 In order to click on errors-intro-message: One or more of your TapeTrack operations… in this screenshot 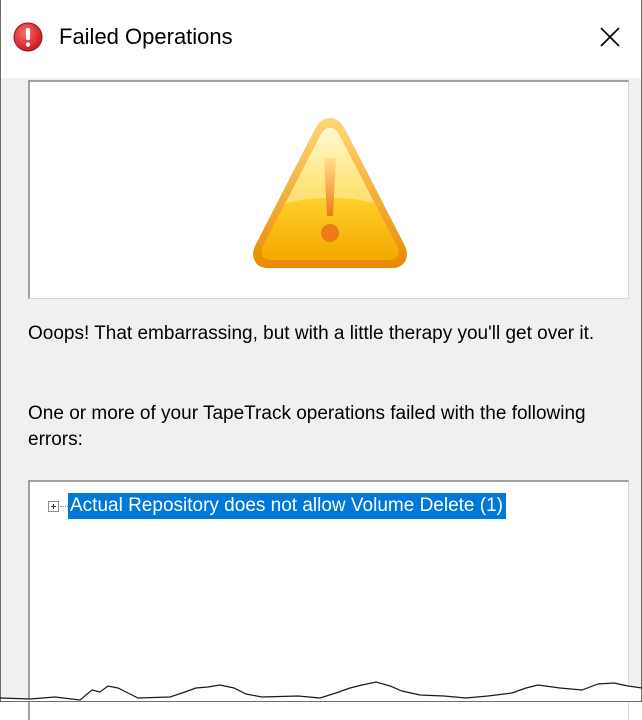, I will do `click(307, 426)`.